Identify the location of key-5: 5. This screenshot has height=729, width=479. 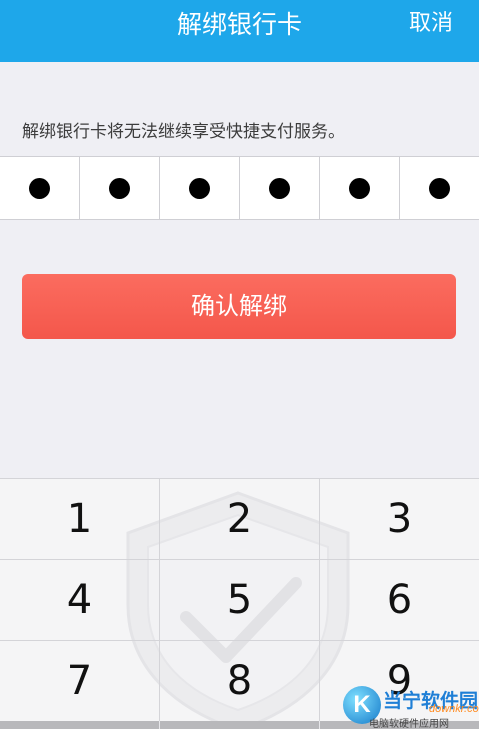
(239, 600).